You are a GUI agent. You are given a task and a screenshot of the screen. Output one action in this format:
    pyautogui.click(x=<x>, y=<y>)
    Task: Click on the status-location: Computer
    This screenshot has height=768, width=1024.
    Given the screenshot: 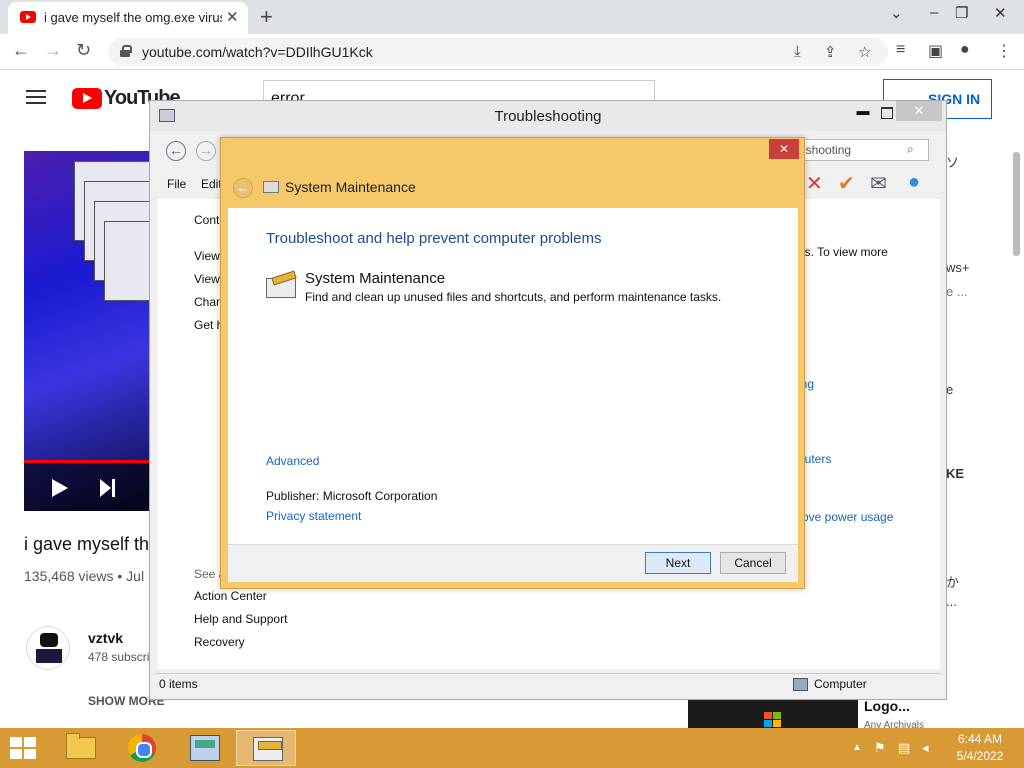 What is the action you would take?
    pyautogui.click(x=840, y=684)
    